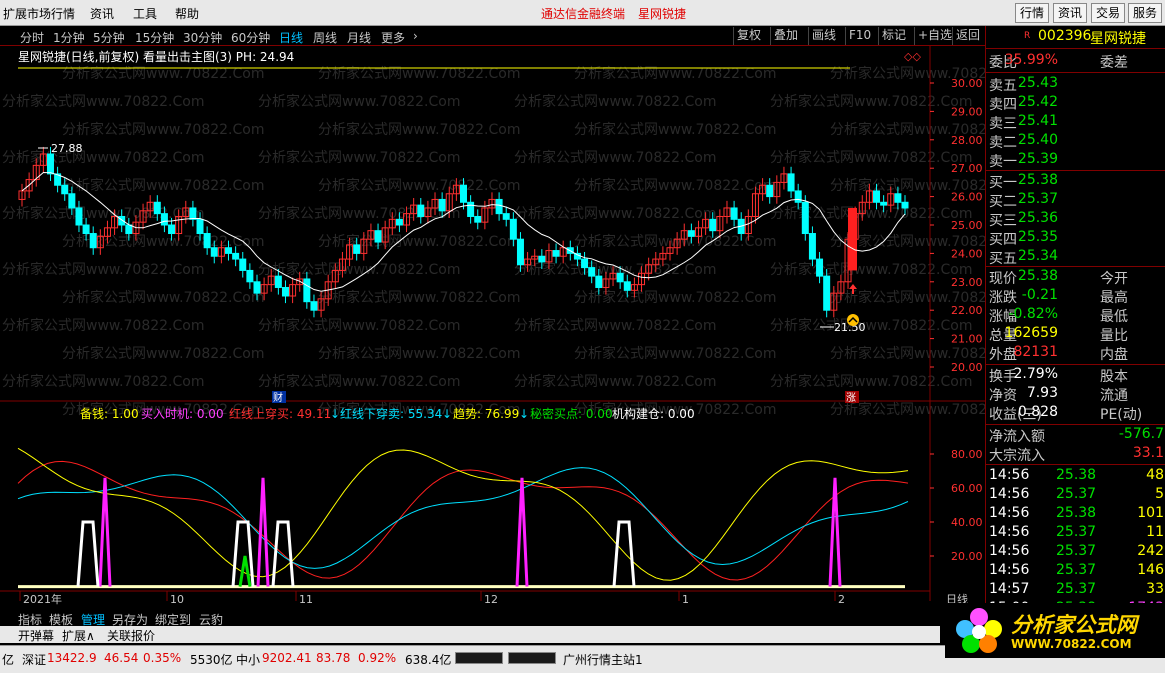  What do you see at coordinates (67, 148) in the screenshot?
I see `svg-text: 27.88` at bounding box center [67, 148].